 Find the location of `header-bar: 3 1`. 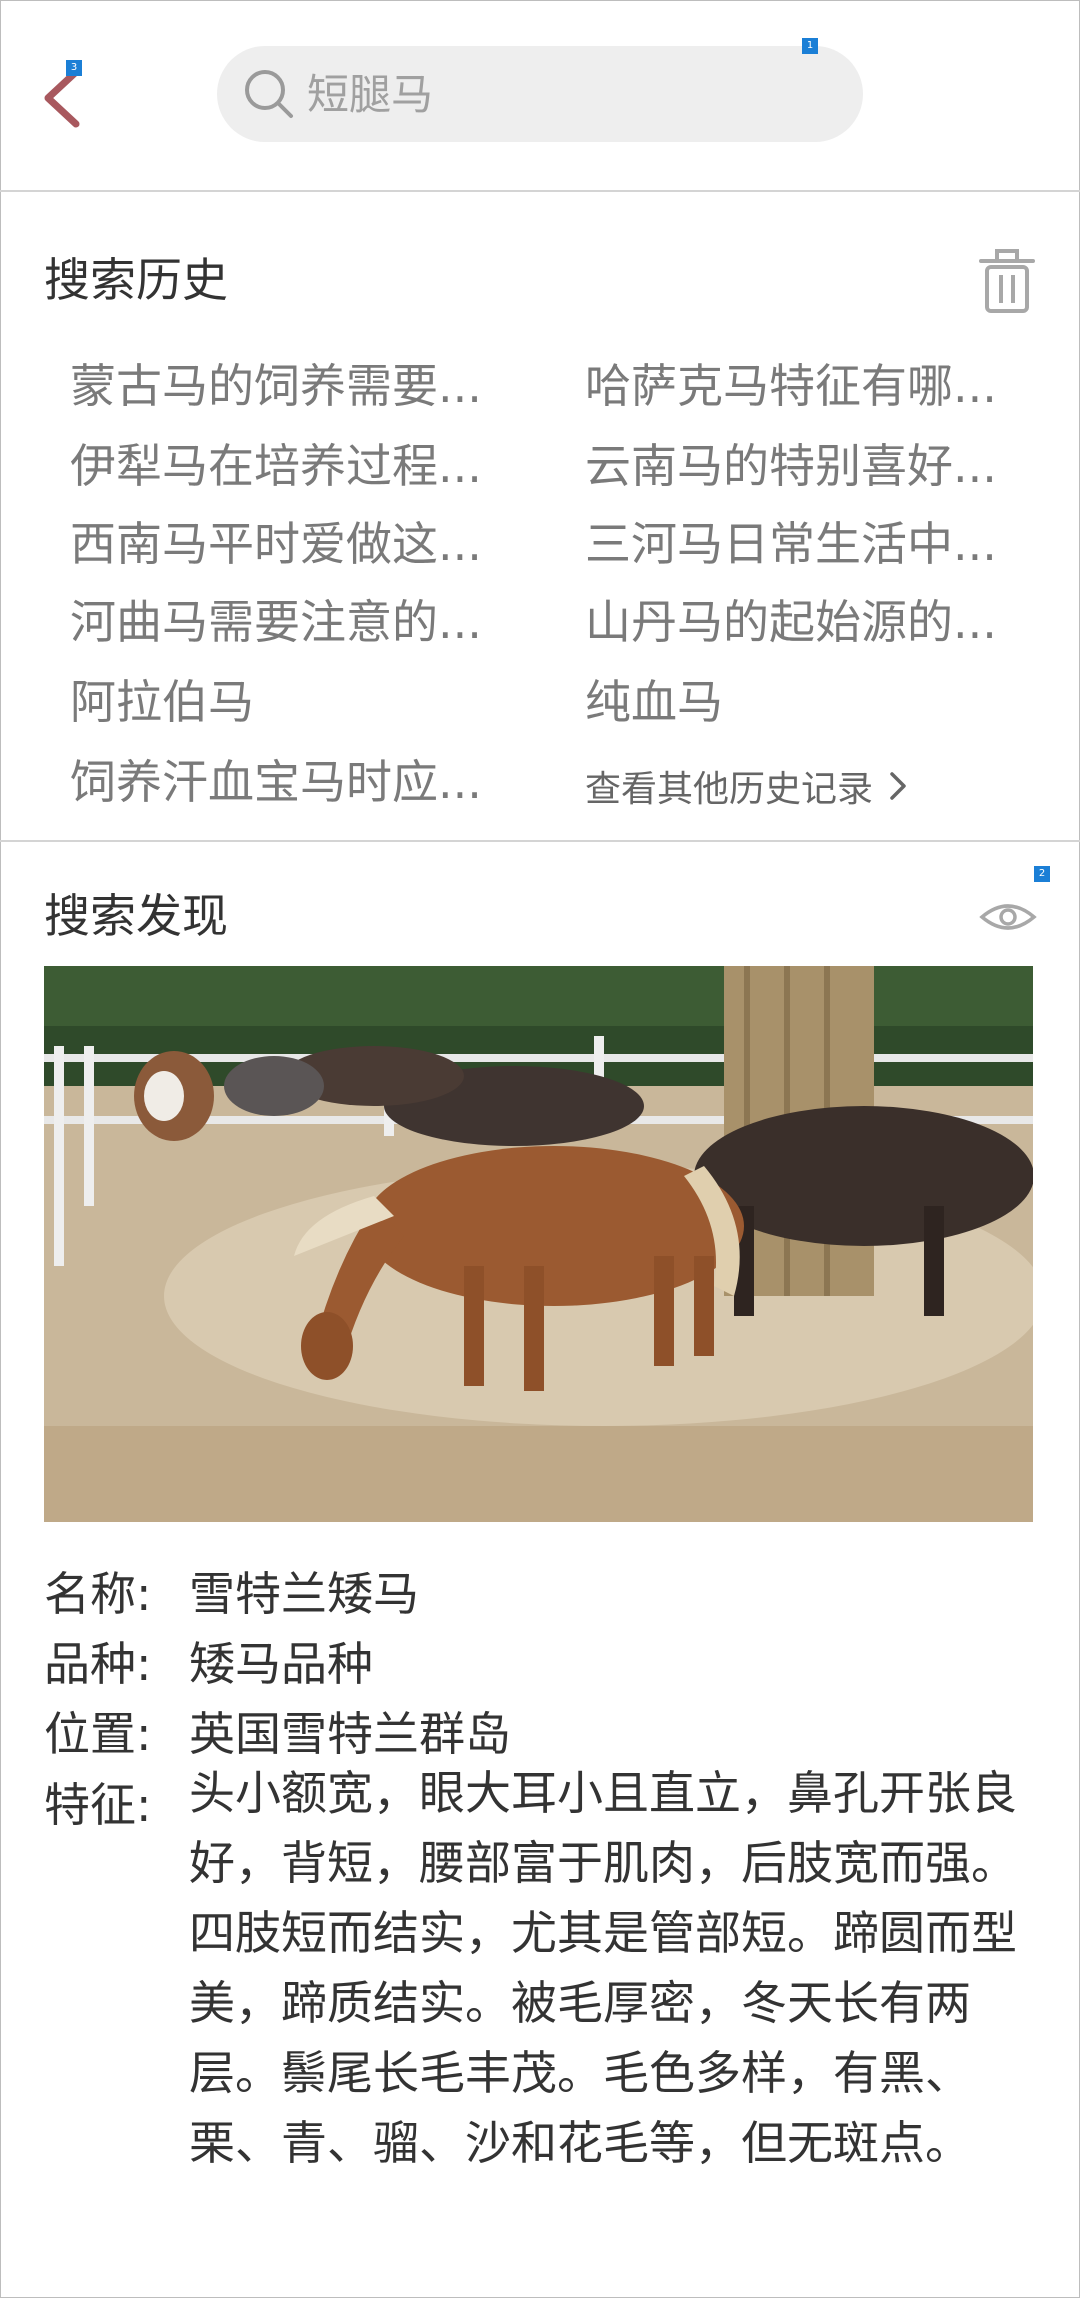

header-bar: 3 1 is located at coordinates (540, 96).